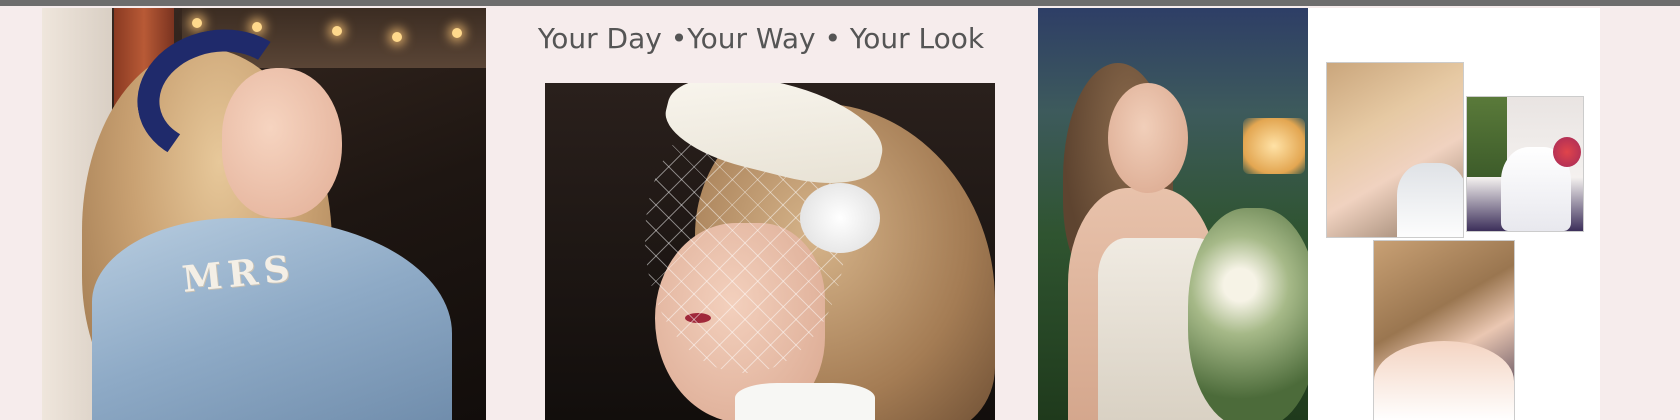  I want to click on bride-face, so click(1148, 138).